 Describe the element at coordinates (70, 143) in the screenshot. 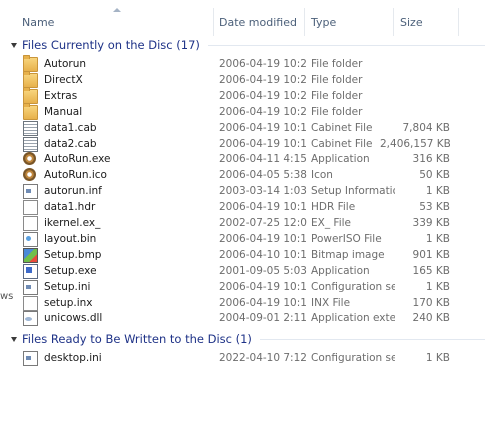

I see `file-name: data2.cab` at that location.